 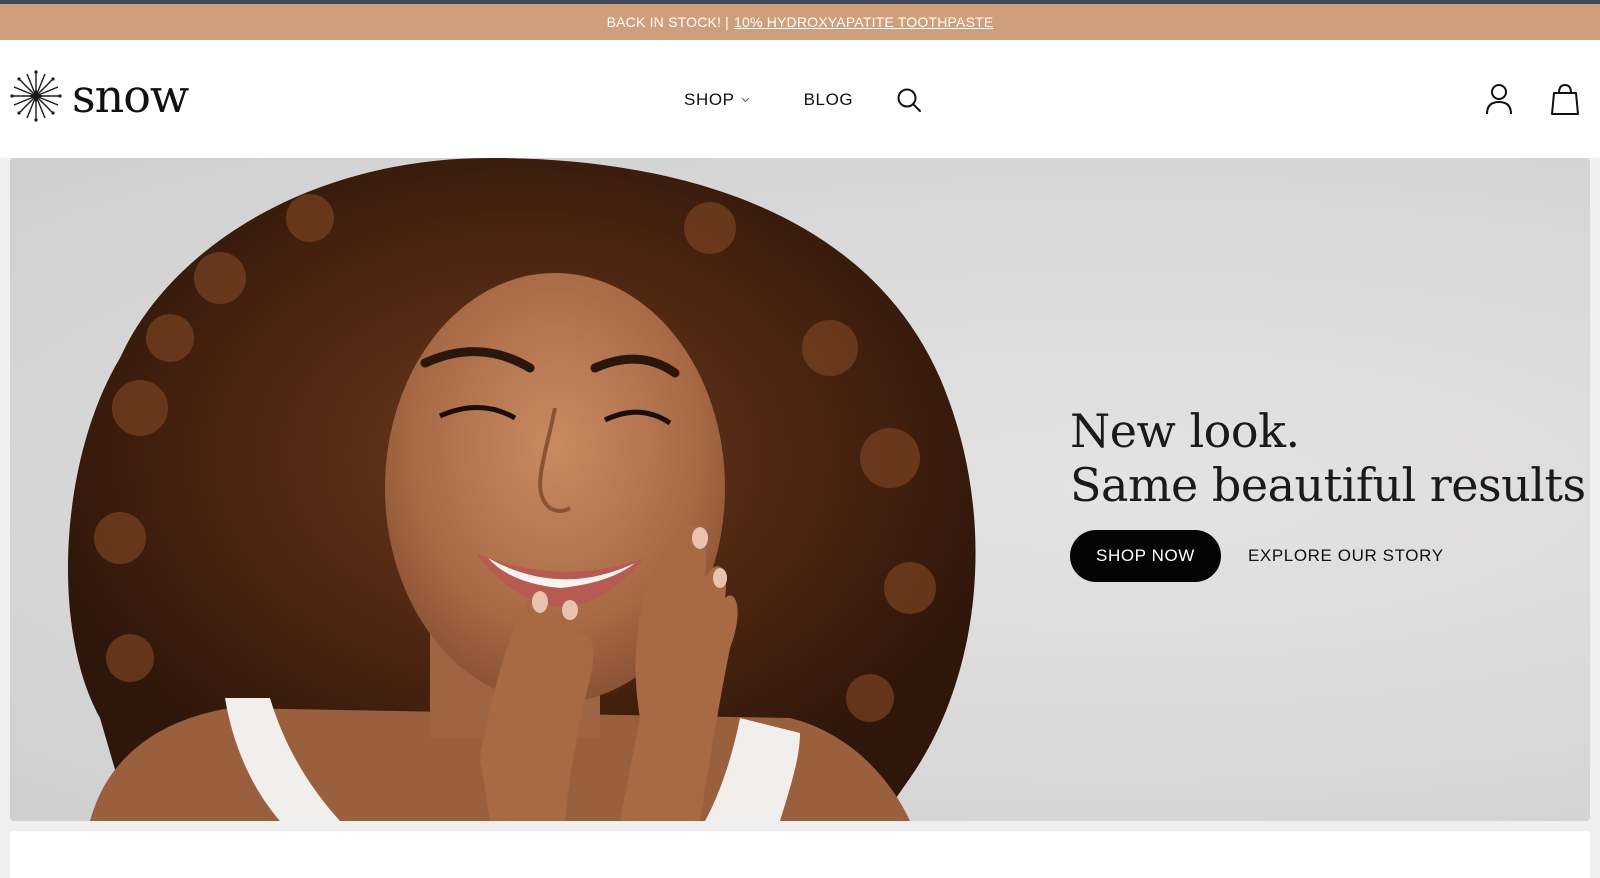 I want to click on logo: snow, so click(x=99, y=96).